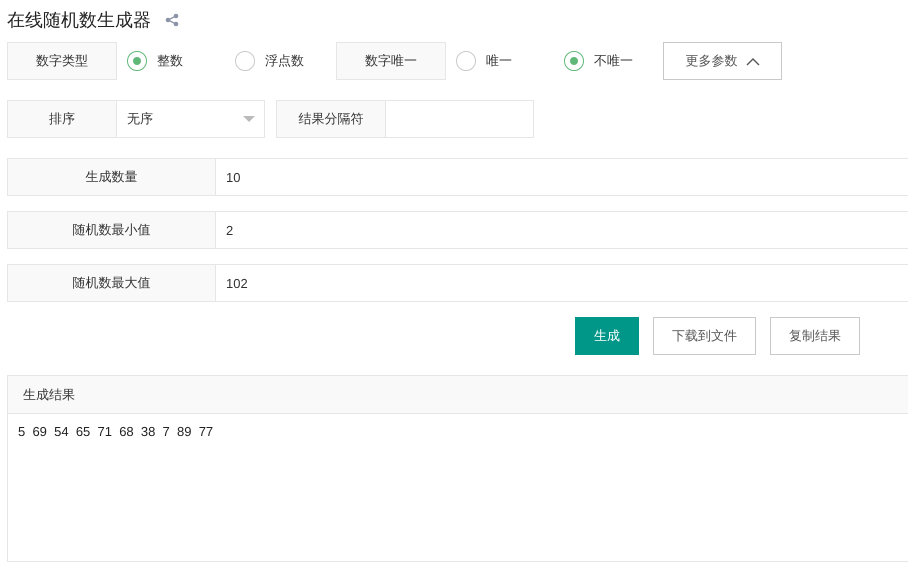 The image size is (908, 568). Describe the element at coordinates (111, 177) in the screenshot. I see `field-label: 生成数量` at that location.